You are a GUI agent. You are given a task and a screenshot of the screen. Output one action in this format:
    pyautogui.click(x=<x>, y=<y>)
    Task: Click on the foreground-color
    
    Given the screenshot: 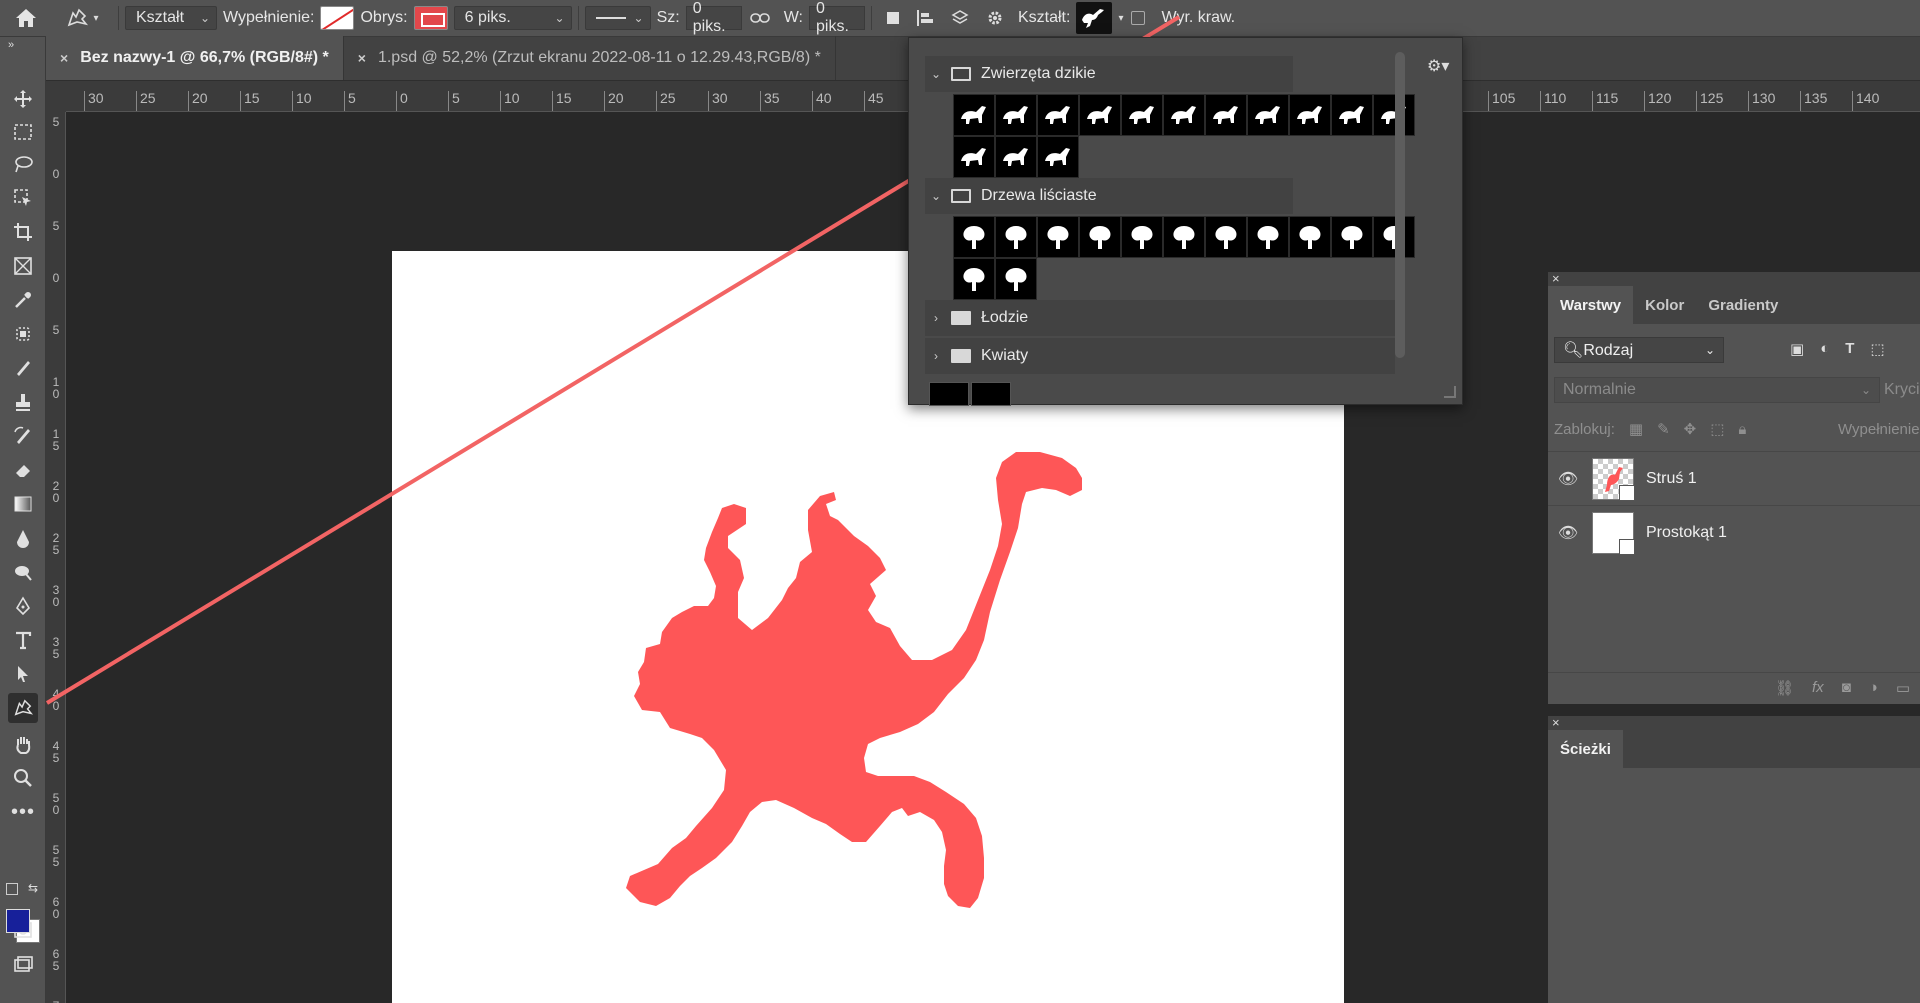 What is the action you would take?
    pyautogui.click(x=18, y=921)
    